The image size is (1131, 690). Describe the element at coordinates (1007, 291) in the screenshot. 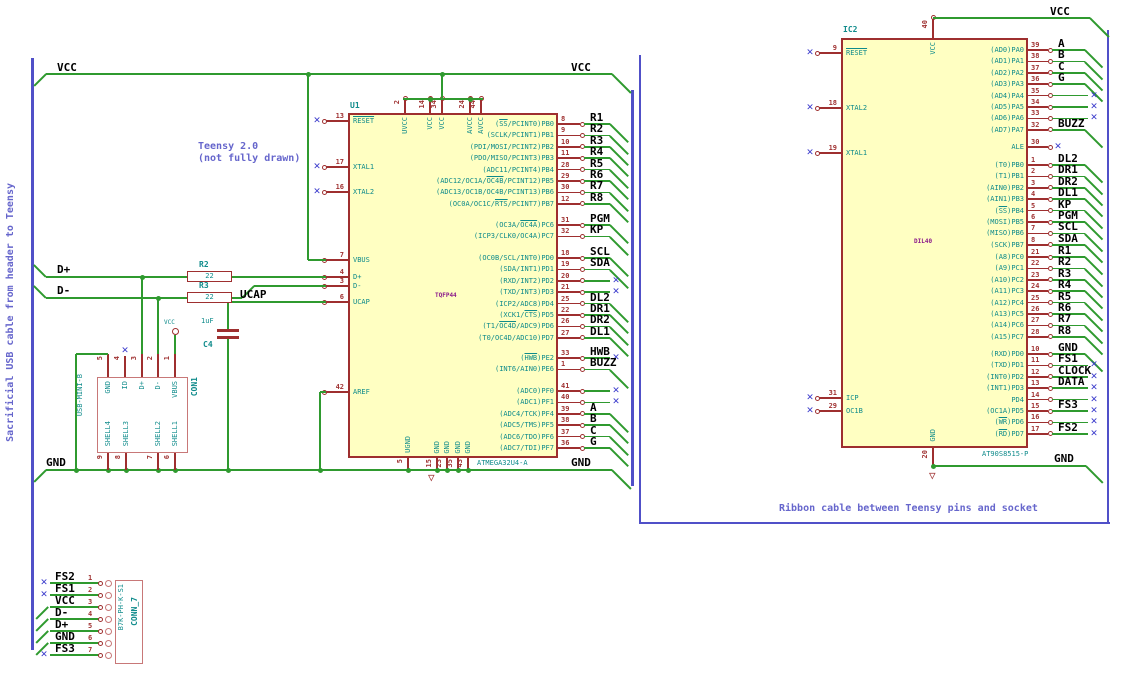

I see `pin-name: (A11)PC3` at that location.